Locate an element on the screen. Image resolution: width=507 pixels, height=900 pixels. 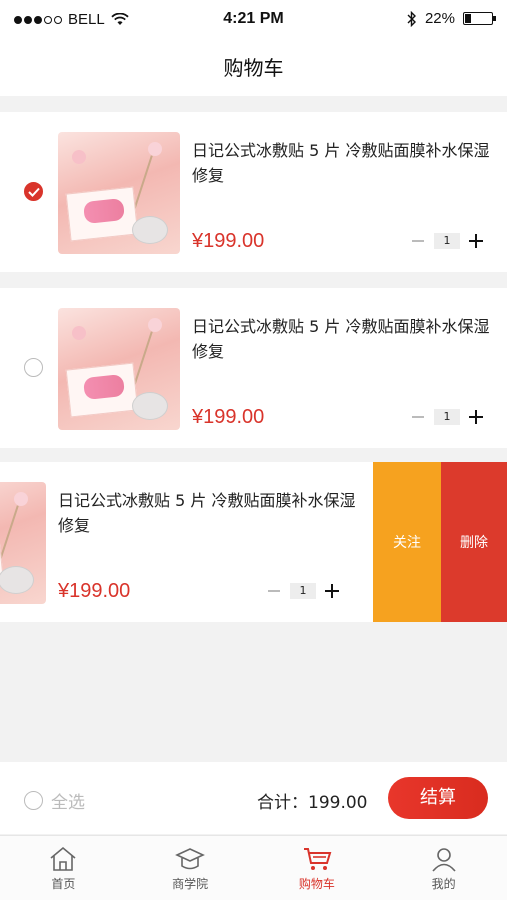
tab-cart: 购物车 is located at coordinates (317, 868).